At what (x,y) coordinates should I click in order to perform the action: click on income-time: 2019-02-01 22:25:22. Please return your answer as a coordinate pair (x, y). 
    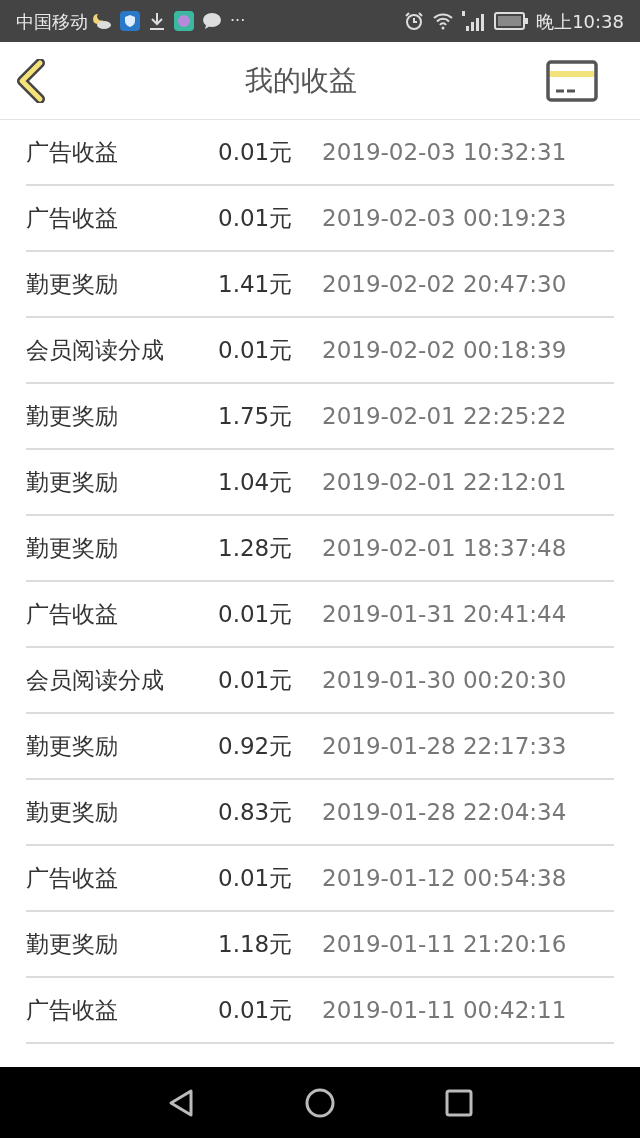
    Looking at the image, I should click on (444, 416).